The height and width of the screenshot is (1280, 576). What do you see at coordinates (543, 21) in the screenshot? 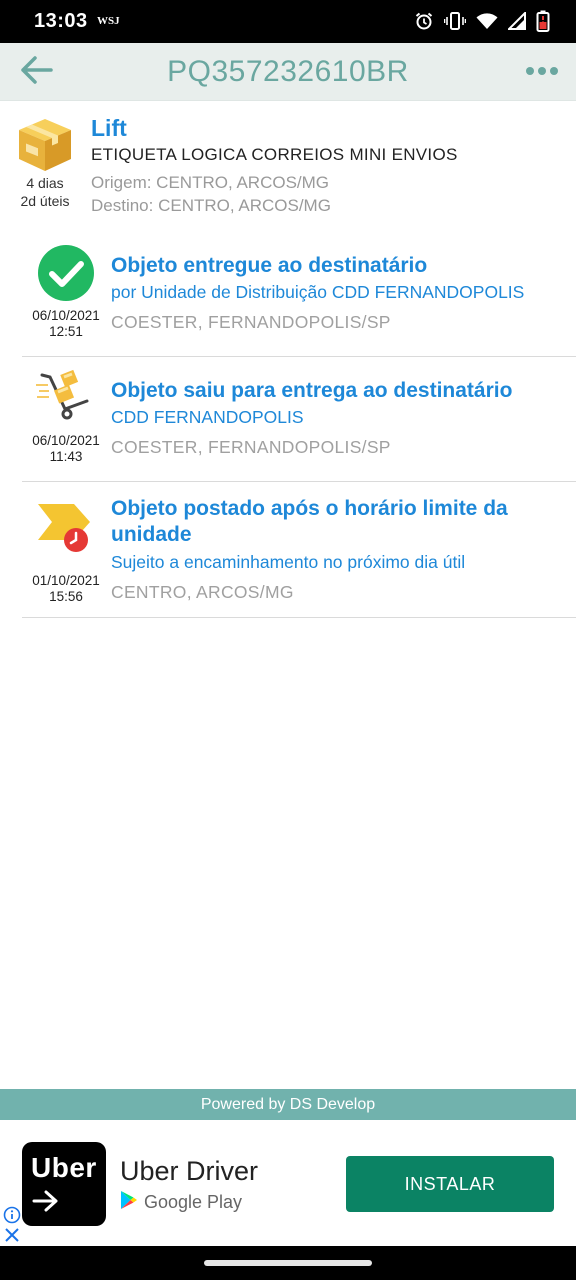
I see `battery-icon` at bounding box center [543, 21].